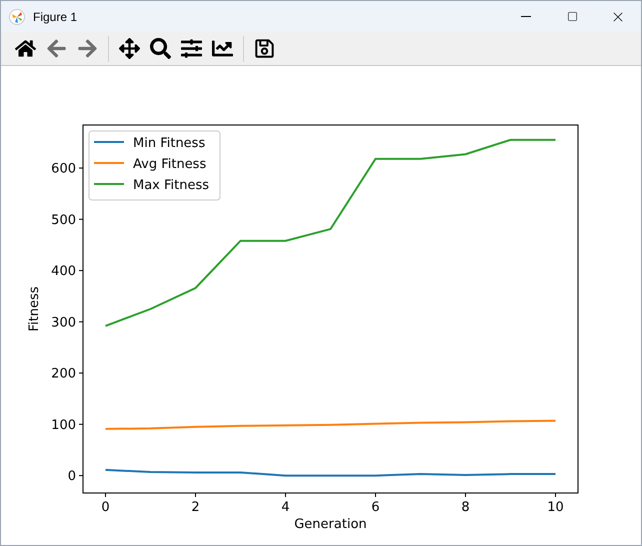  I want to click on legend-label: Min Fitness, so click(169, 143).